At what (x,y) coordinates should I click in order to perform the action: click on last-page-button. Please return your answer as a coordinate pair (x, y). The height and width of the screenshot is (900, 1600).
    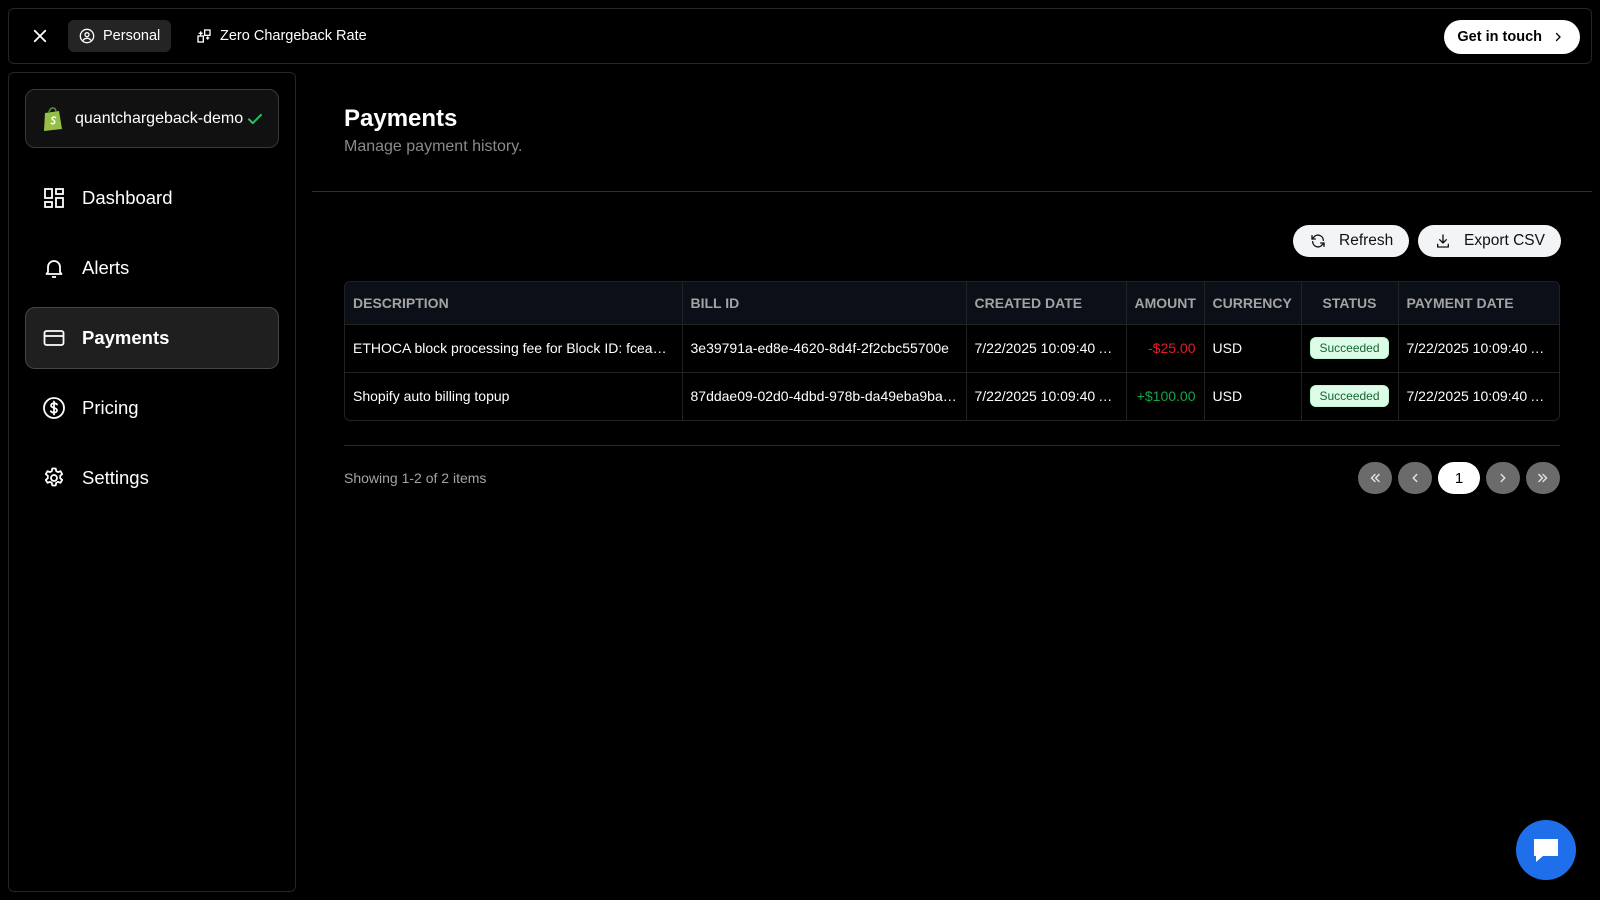
    Looking at the image, I should click on (1543, 478).